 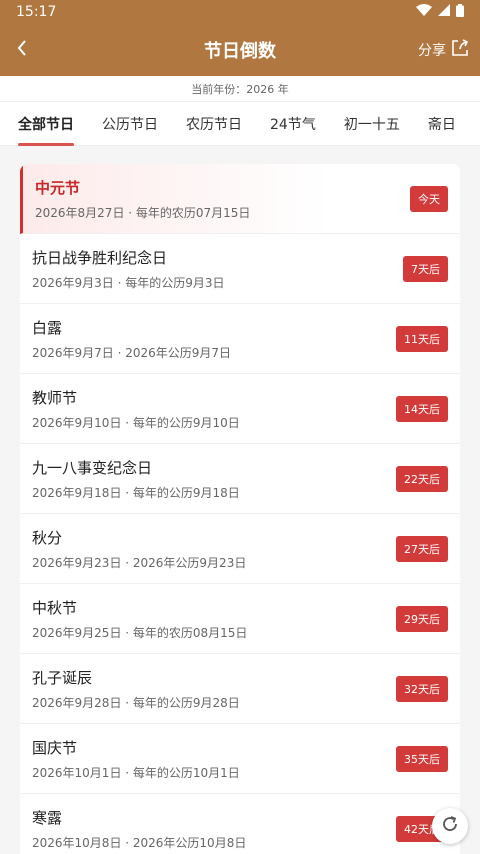 What do you see at coordinates (139, 842) in the screenshot?
I see `festival-date: 2026年10月8日 · 2026年公历10月8日` at bounding box center [139, 842].